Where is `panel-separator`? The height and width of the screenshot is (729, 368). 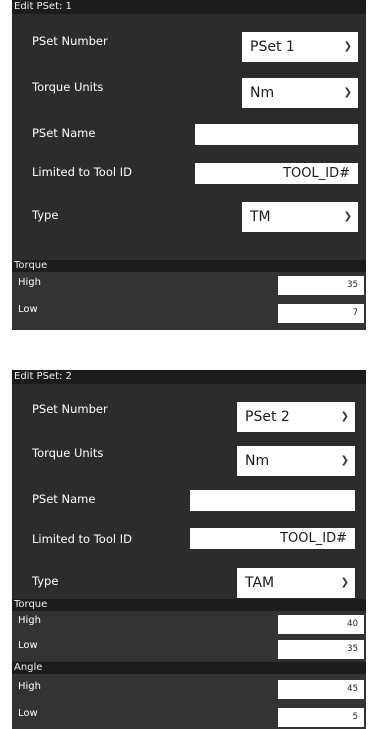 panel-separator is located at coordinates (189, 350).